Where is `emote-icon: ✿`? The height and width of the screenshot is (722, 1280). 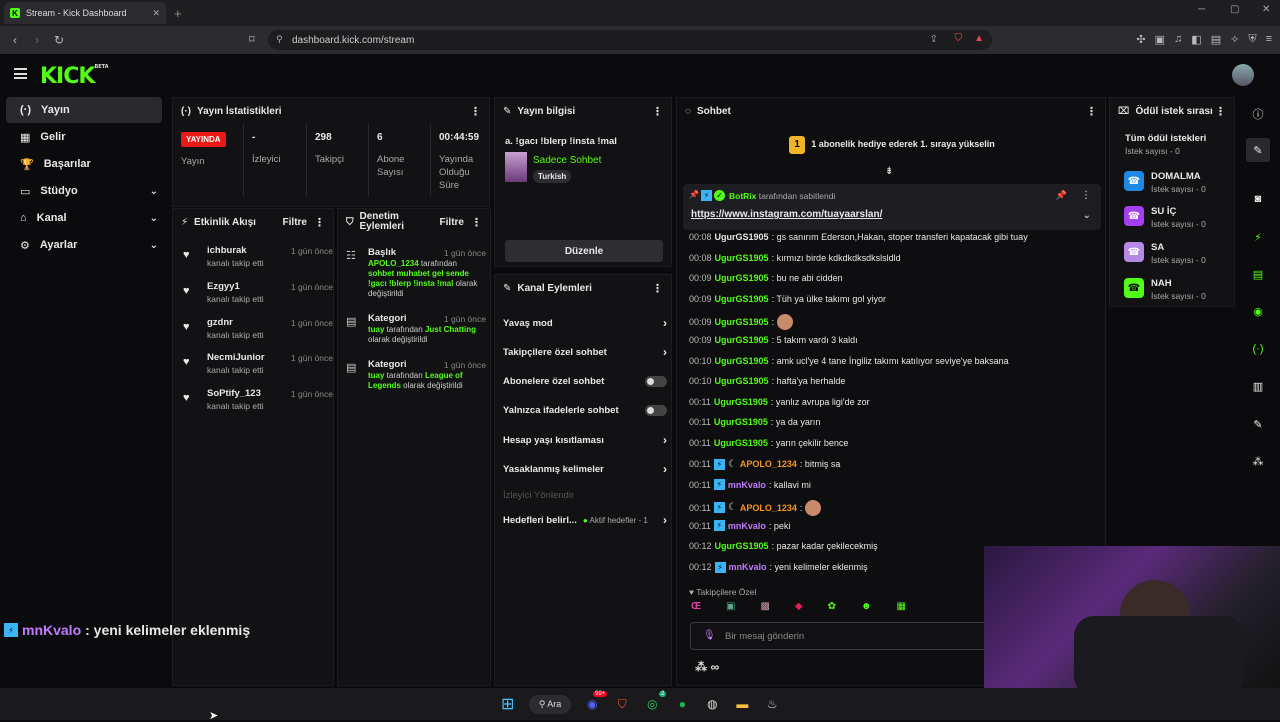 emote-icon: ✿ is located at coordinates (832, 606).